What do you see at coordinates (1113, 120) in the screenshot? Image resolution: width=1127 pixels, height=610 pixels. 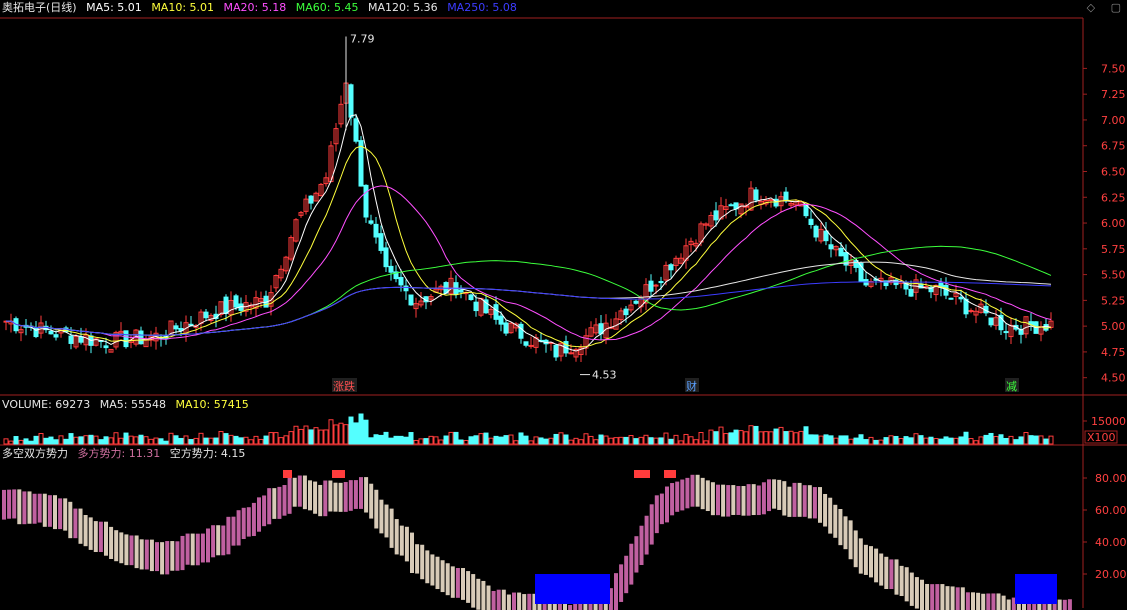 I see `price-tick-label: 7.00` at bounding box center [1113, 120].